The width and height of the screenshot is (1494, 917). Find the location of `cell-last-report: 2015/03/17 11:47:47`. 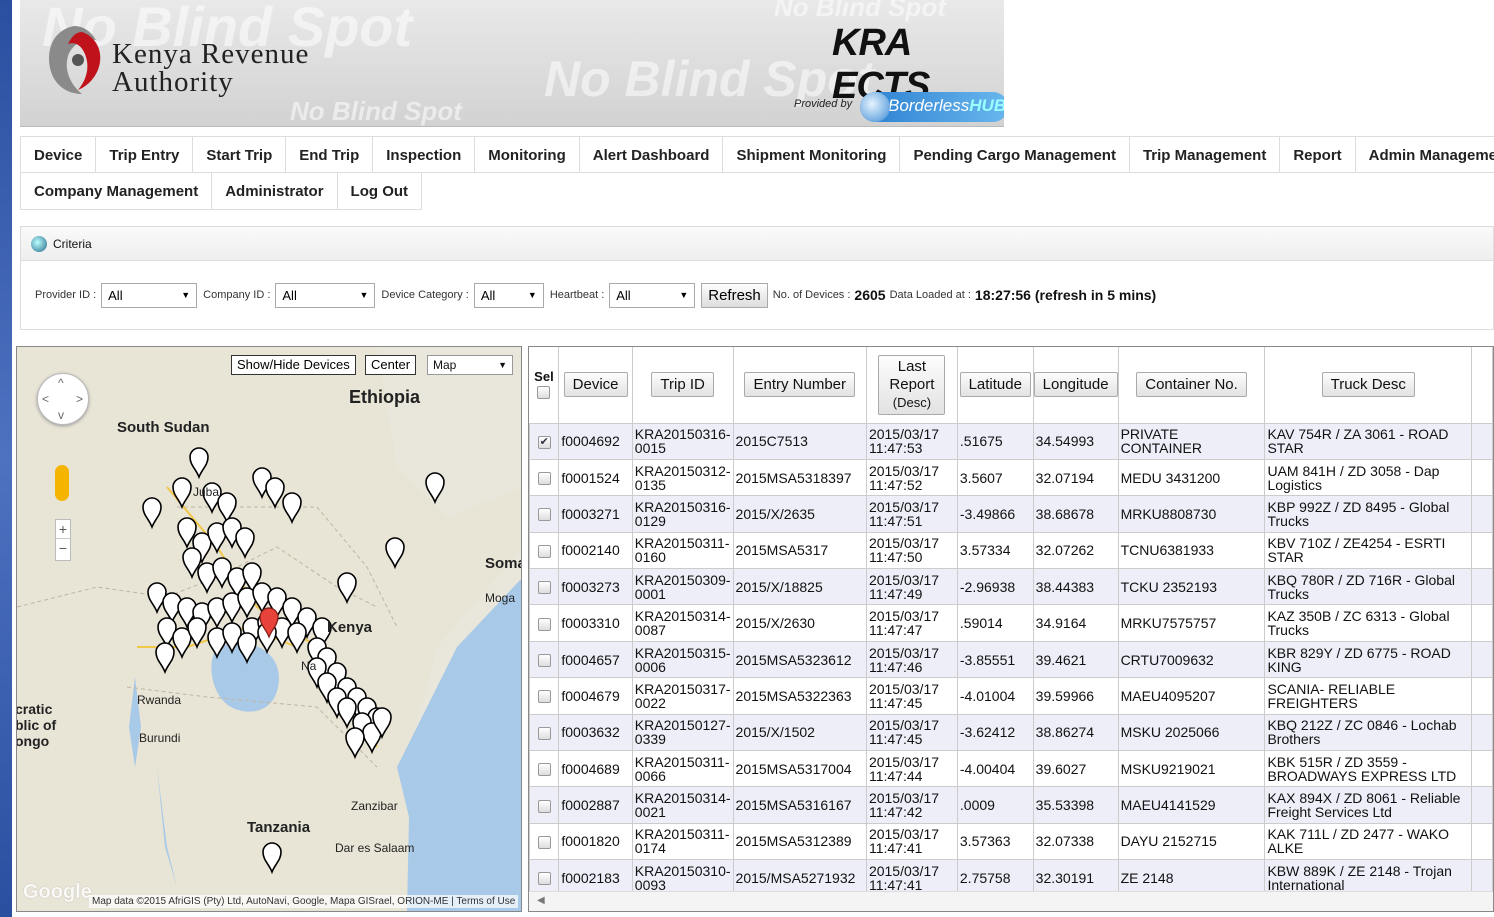

cell-last-report: 2015/03/17 11:47:47 is located at coordinates (911, 623).